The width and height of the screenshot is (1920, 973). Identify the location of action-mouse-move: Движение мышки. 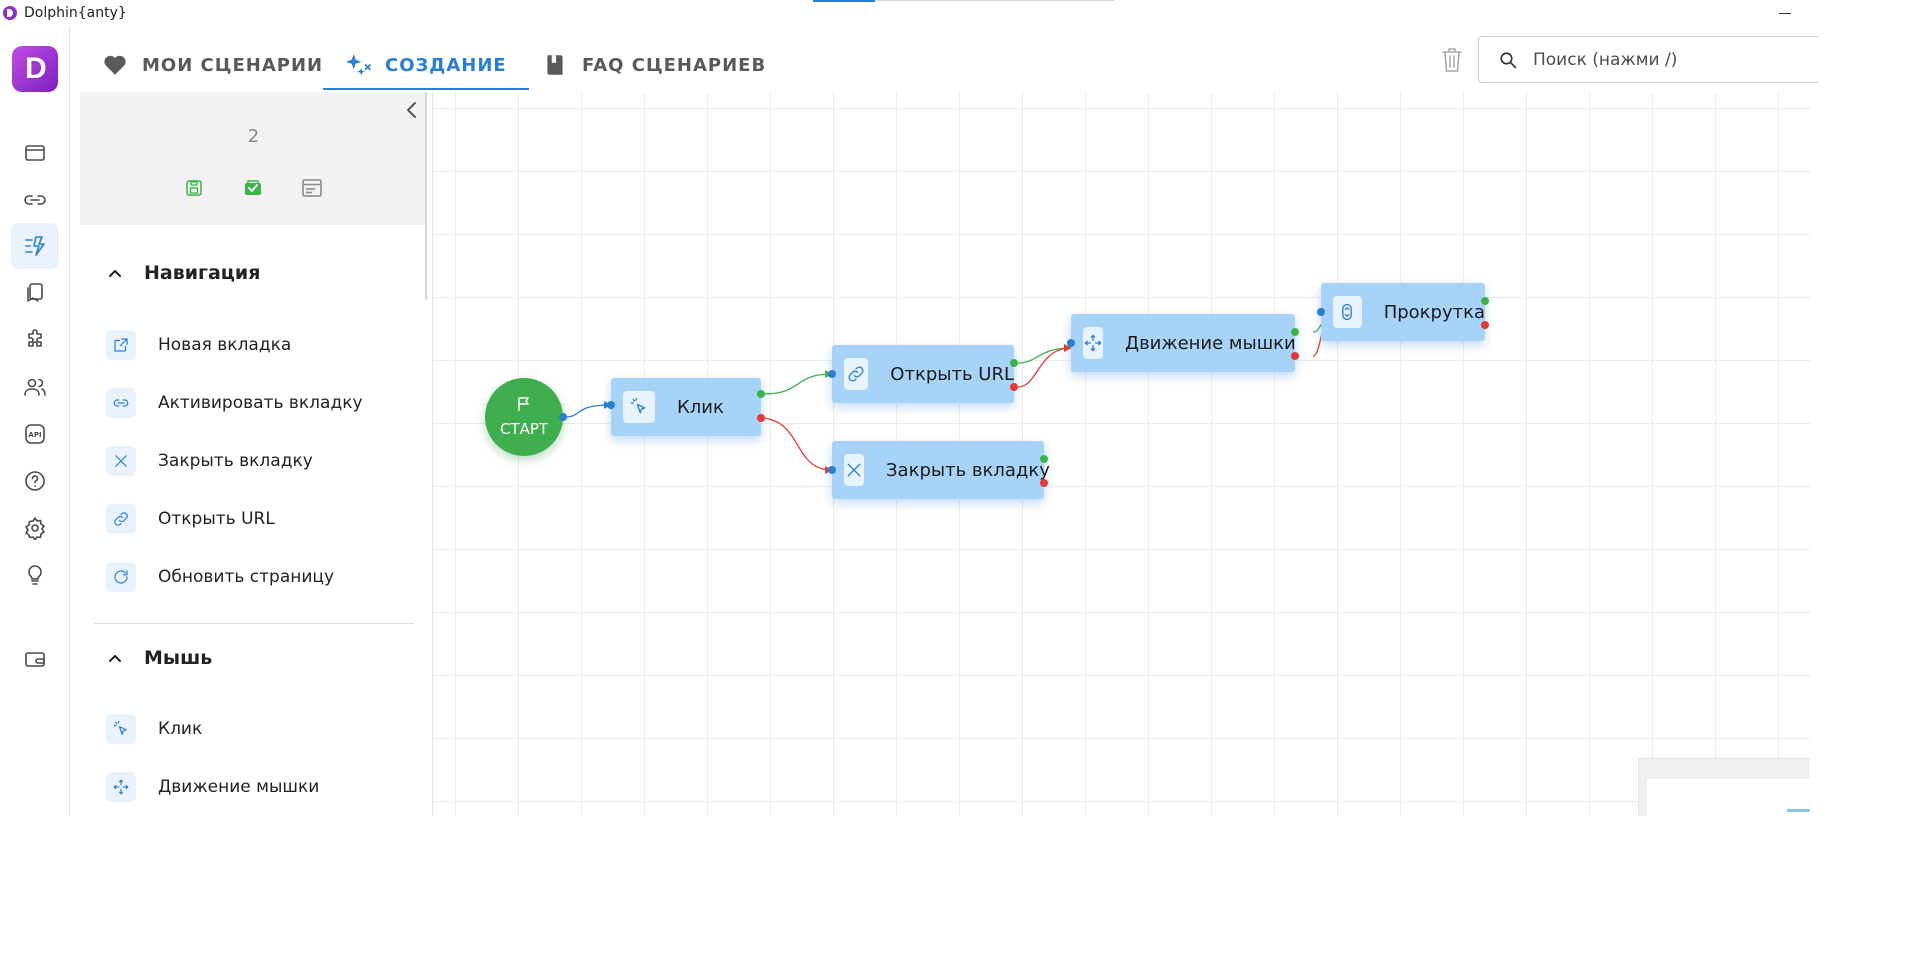
(212, 787).